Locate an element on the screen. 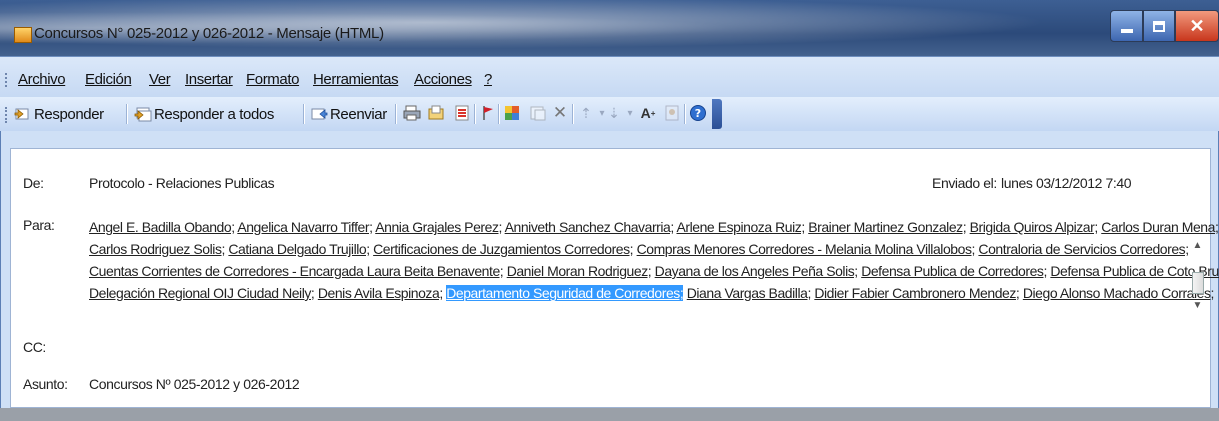 The width and height of the screenshot is (1219, 421). close-icon: ✕ is located at coordinates (1197, 25).